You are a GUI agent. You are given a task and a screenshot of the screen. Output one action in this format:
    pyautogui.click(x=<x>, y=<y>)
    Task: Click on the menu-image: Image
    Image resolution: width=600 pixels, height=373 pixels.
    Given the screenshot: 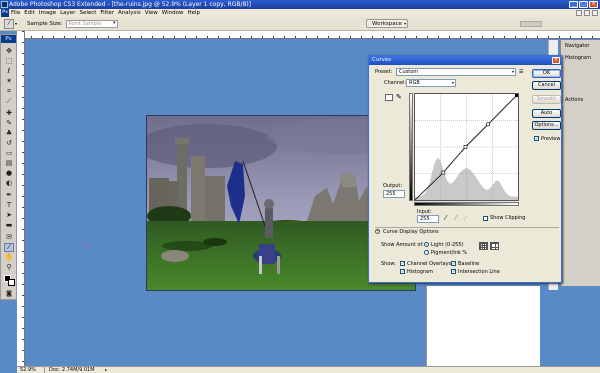 What is the action you would take?
    pyautogui.click(x=47, y=13)
    